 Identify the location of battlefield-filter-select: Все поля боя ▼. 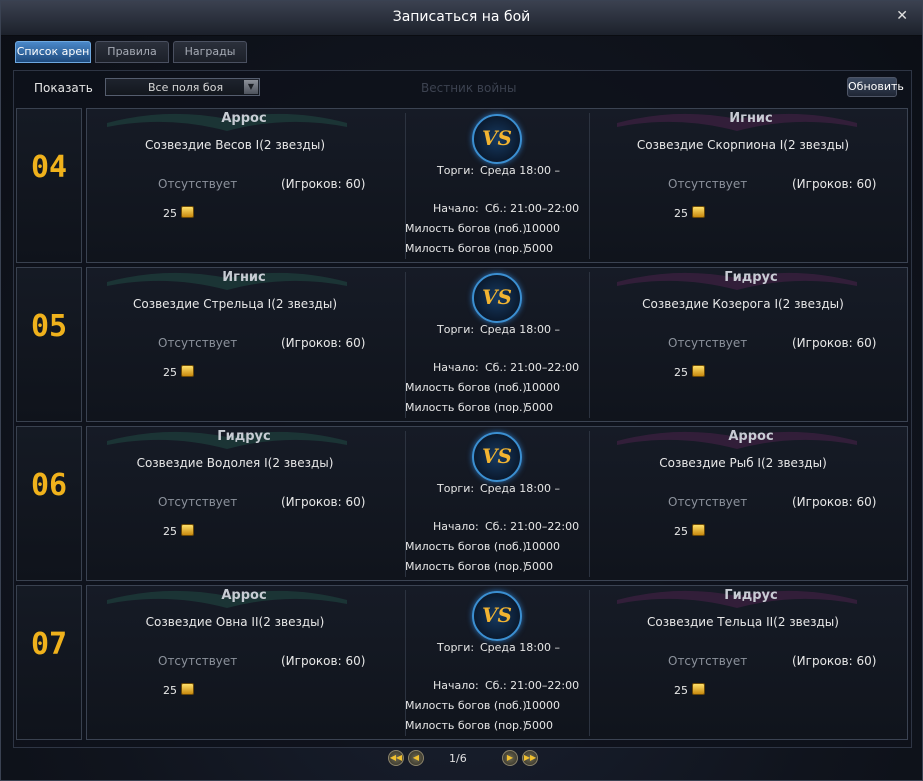
(182, 87).